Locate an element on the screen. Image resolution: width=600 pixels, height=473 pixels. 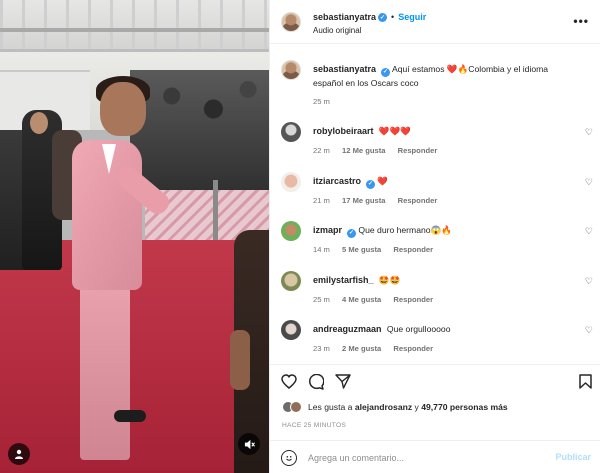
author-username: sebastianyatra is located at coordinates (344, 17).